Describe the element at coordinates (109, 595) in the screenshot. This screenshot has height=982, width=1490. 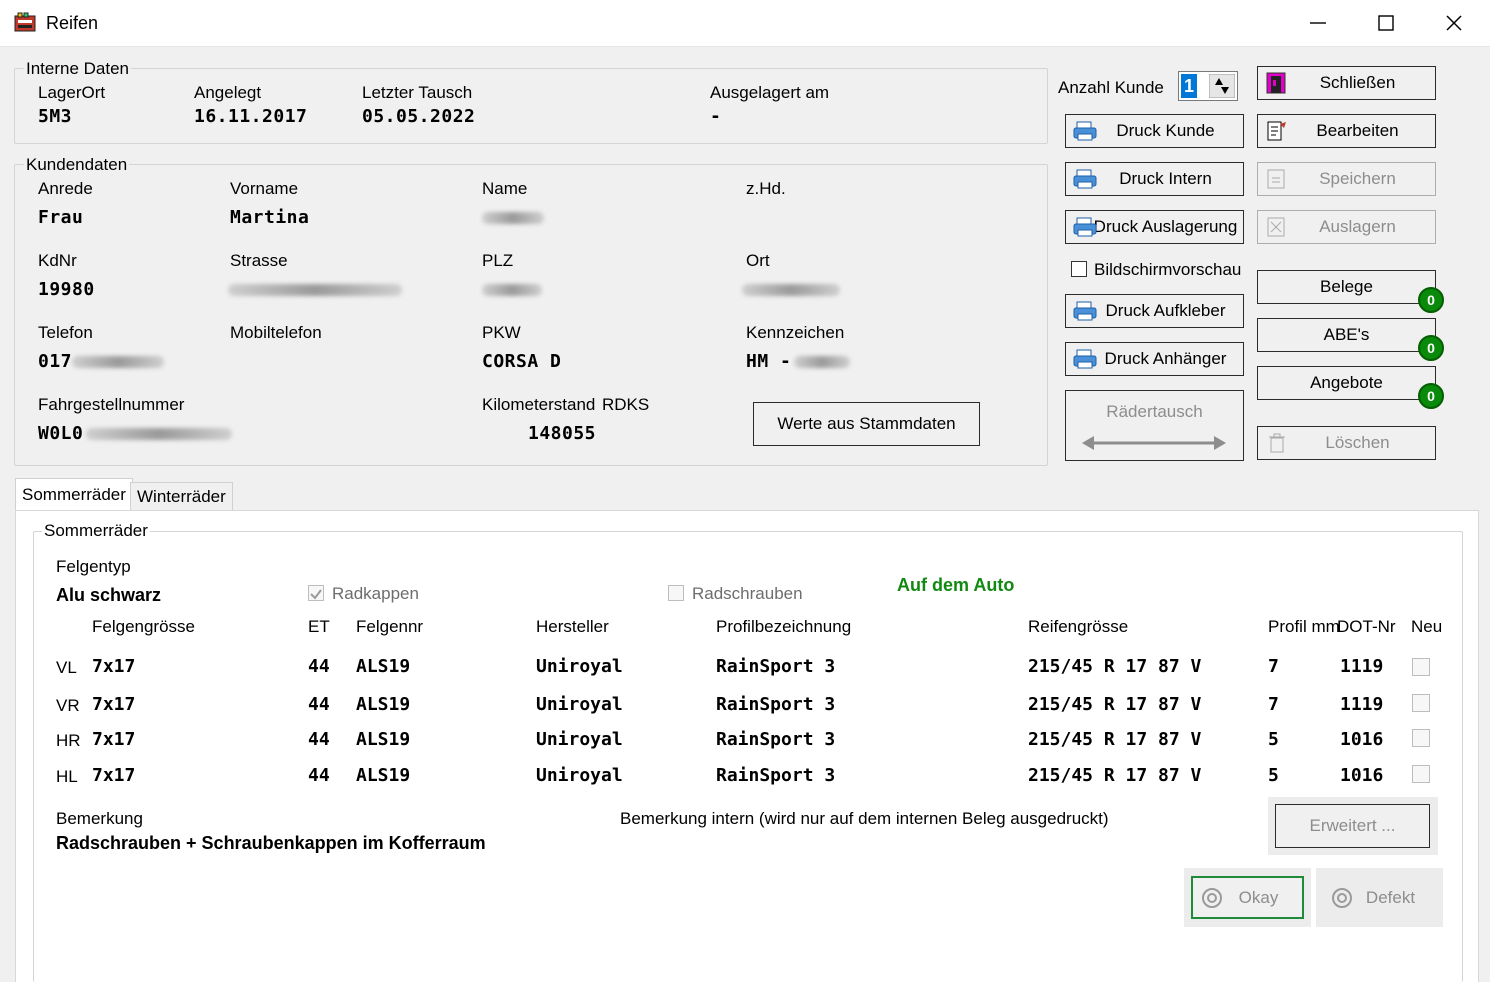
I see `felgentyp-value: Alu schwarz` at that location.